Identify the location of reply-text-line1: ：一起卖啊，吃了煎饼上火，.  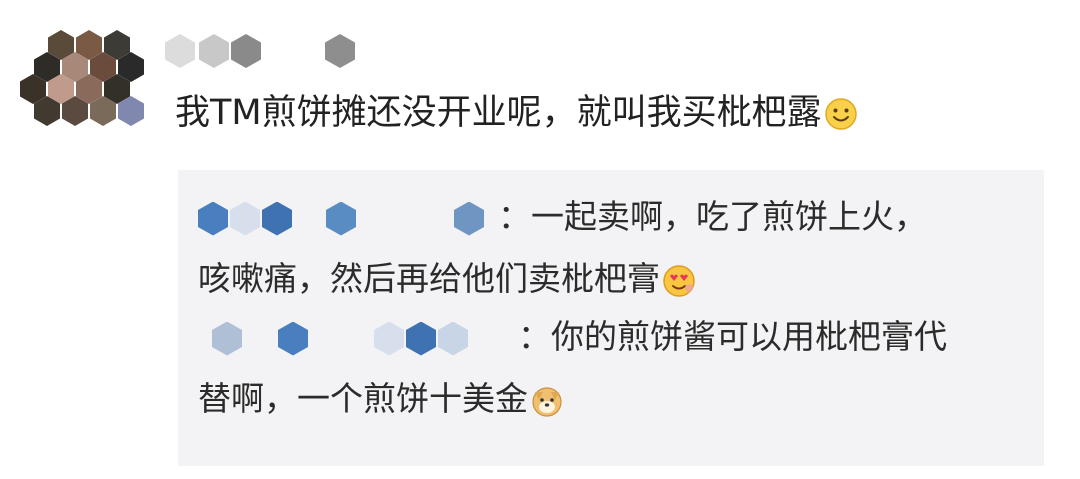
(712, 216).